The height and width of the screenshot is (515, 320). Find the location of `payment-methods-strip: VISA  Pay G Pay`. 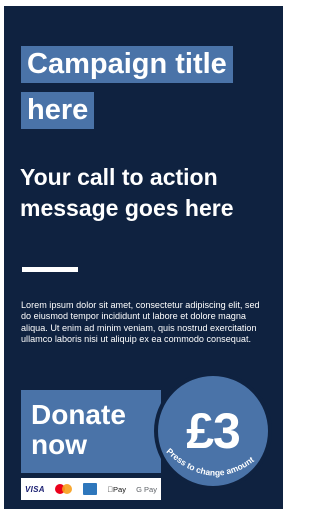

payment-methods-strip: VISA  Pay G Pay is located at coordinates (91, 489).